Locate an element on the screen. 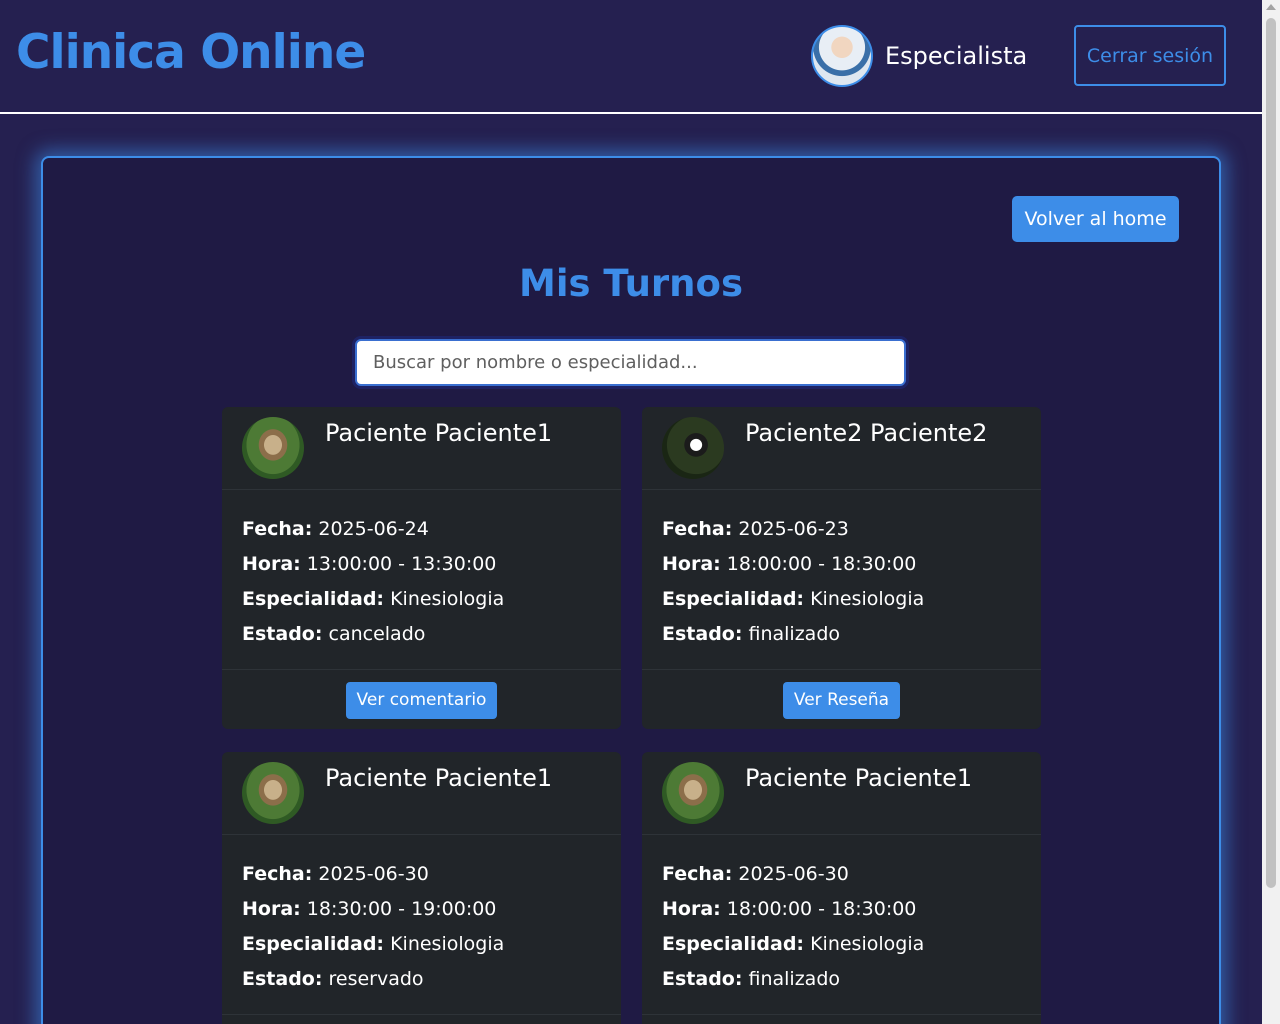 Image resolution: width=1280 pixels, height=1024 pixels. back-home-button: Volver al home is located at coordinates (1095, 219).